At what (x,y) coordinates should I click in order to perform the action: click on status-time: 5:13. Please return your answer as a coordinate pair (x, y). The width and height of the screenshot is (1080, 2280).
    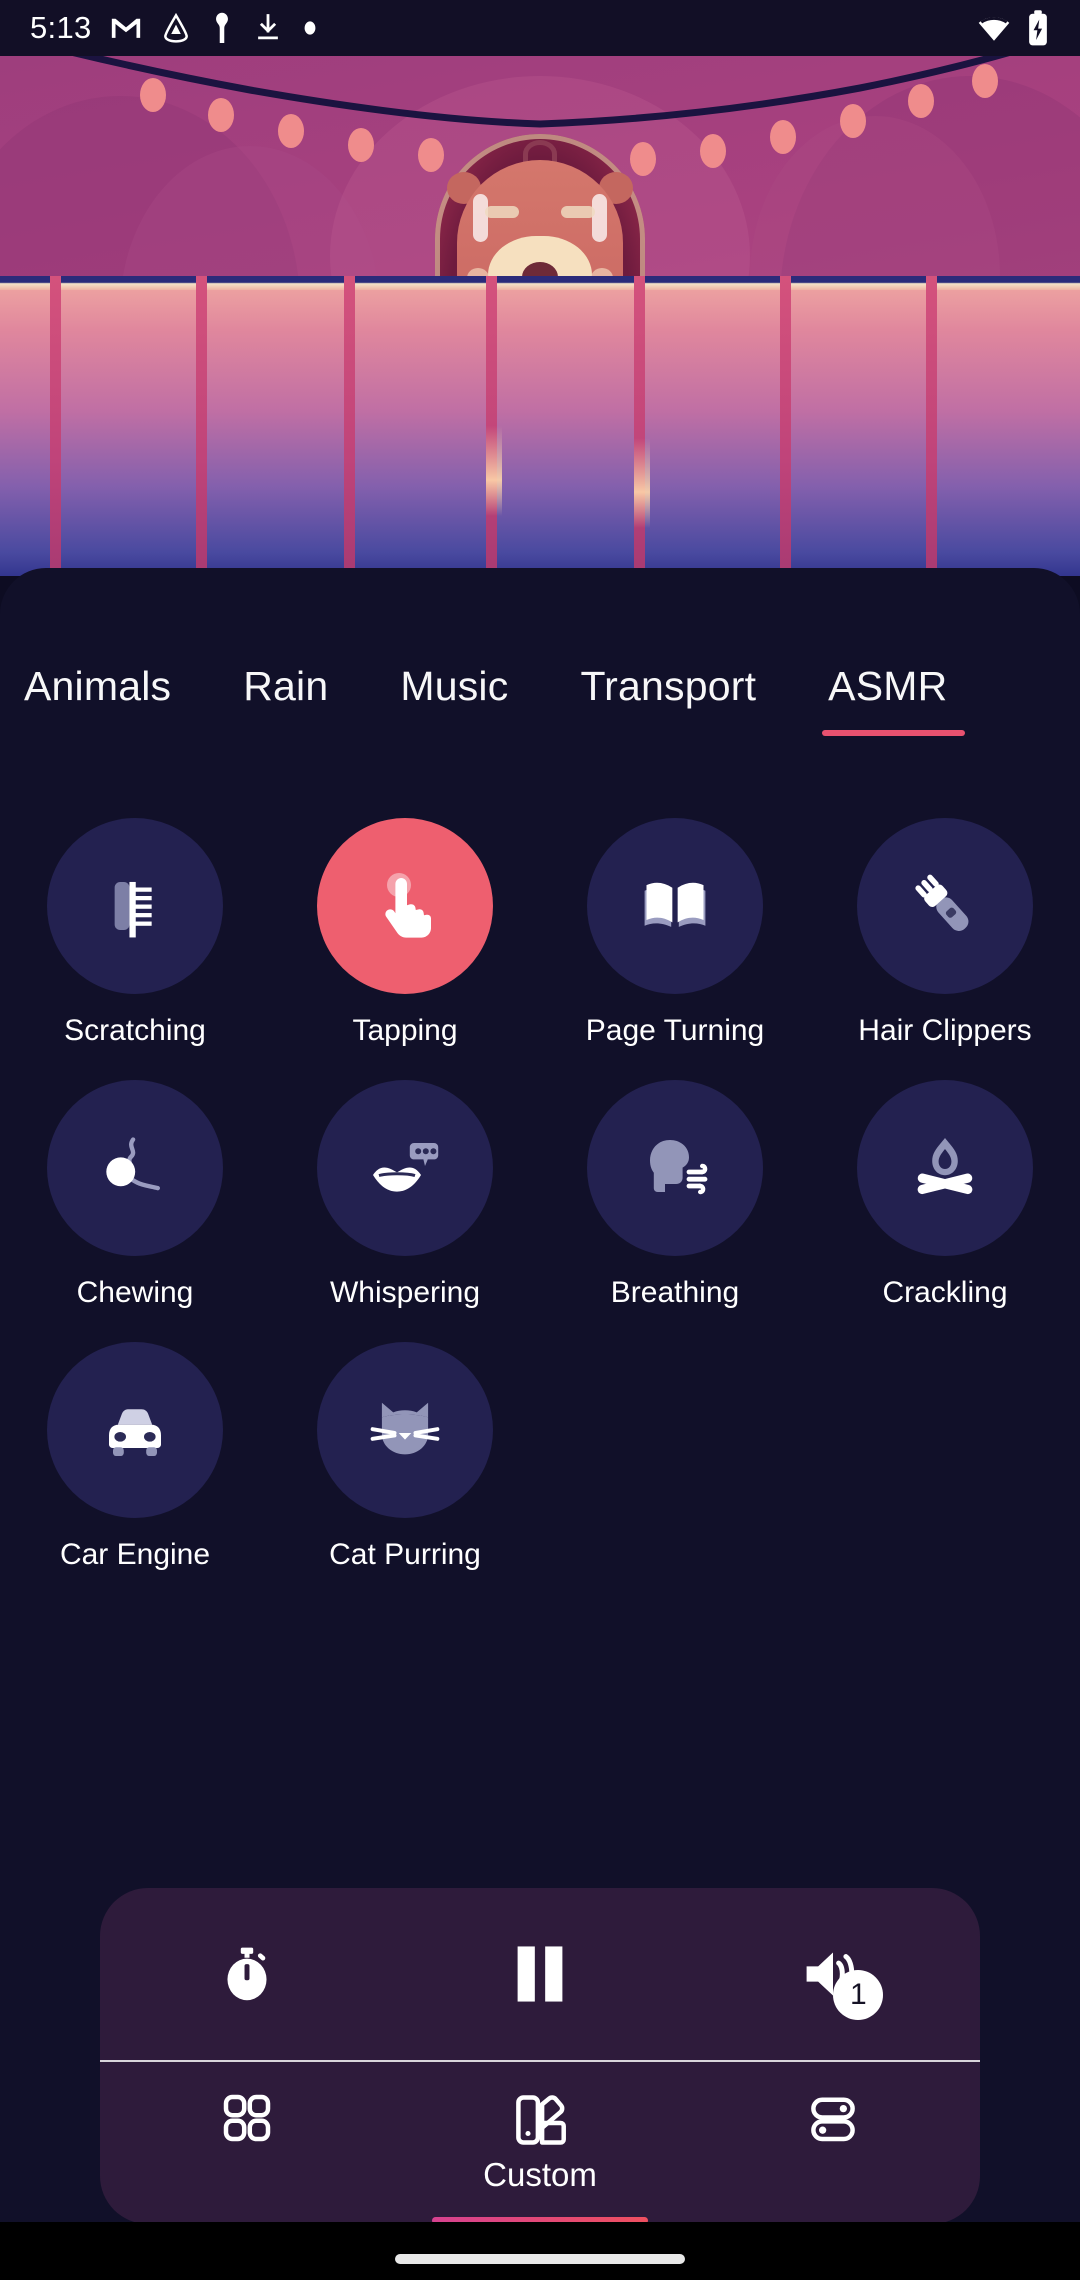
    Looking at the image, I should click on (61, 27).